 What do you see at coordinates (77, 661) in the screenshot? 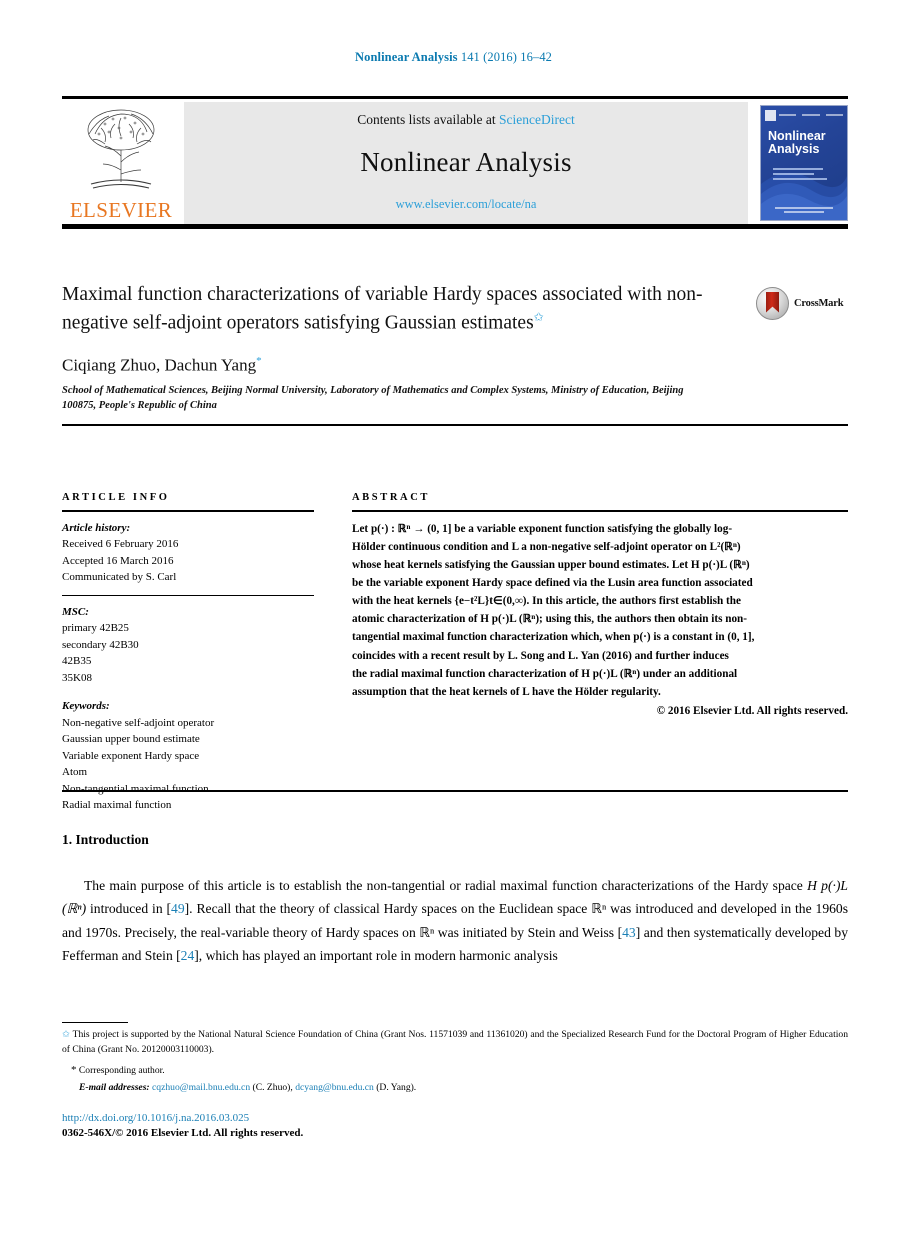
I see `msc-code-3: 42B35` at bounding box center [77, 661].